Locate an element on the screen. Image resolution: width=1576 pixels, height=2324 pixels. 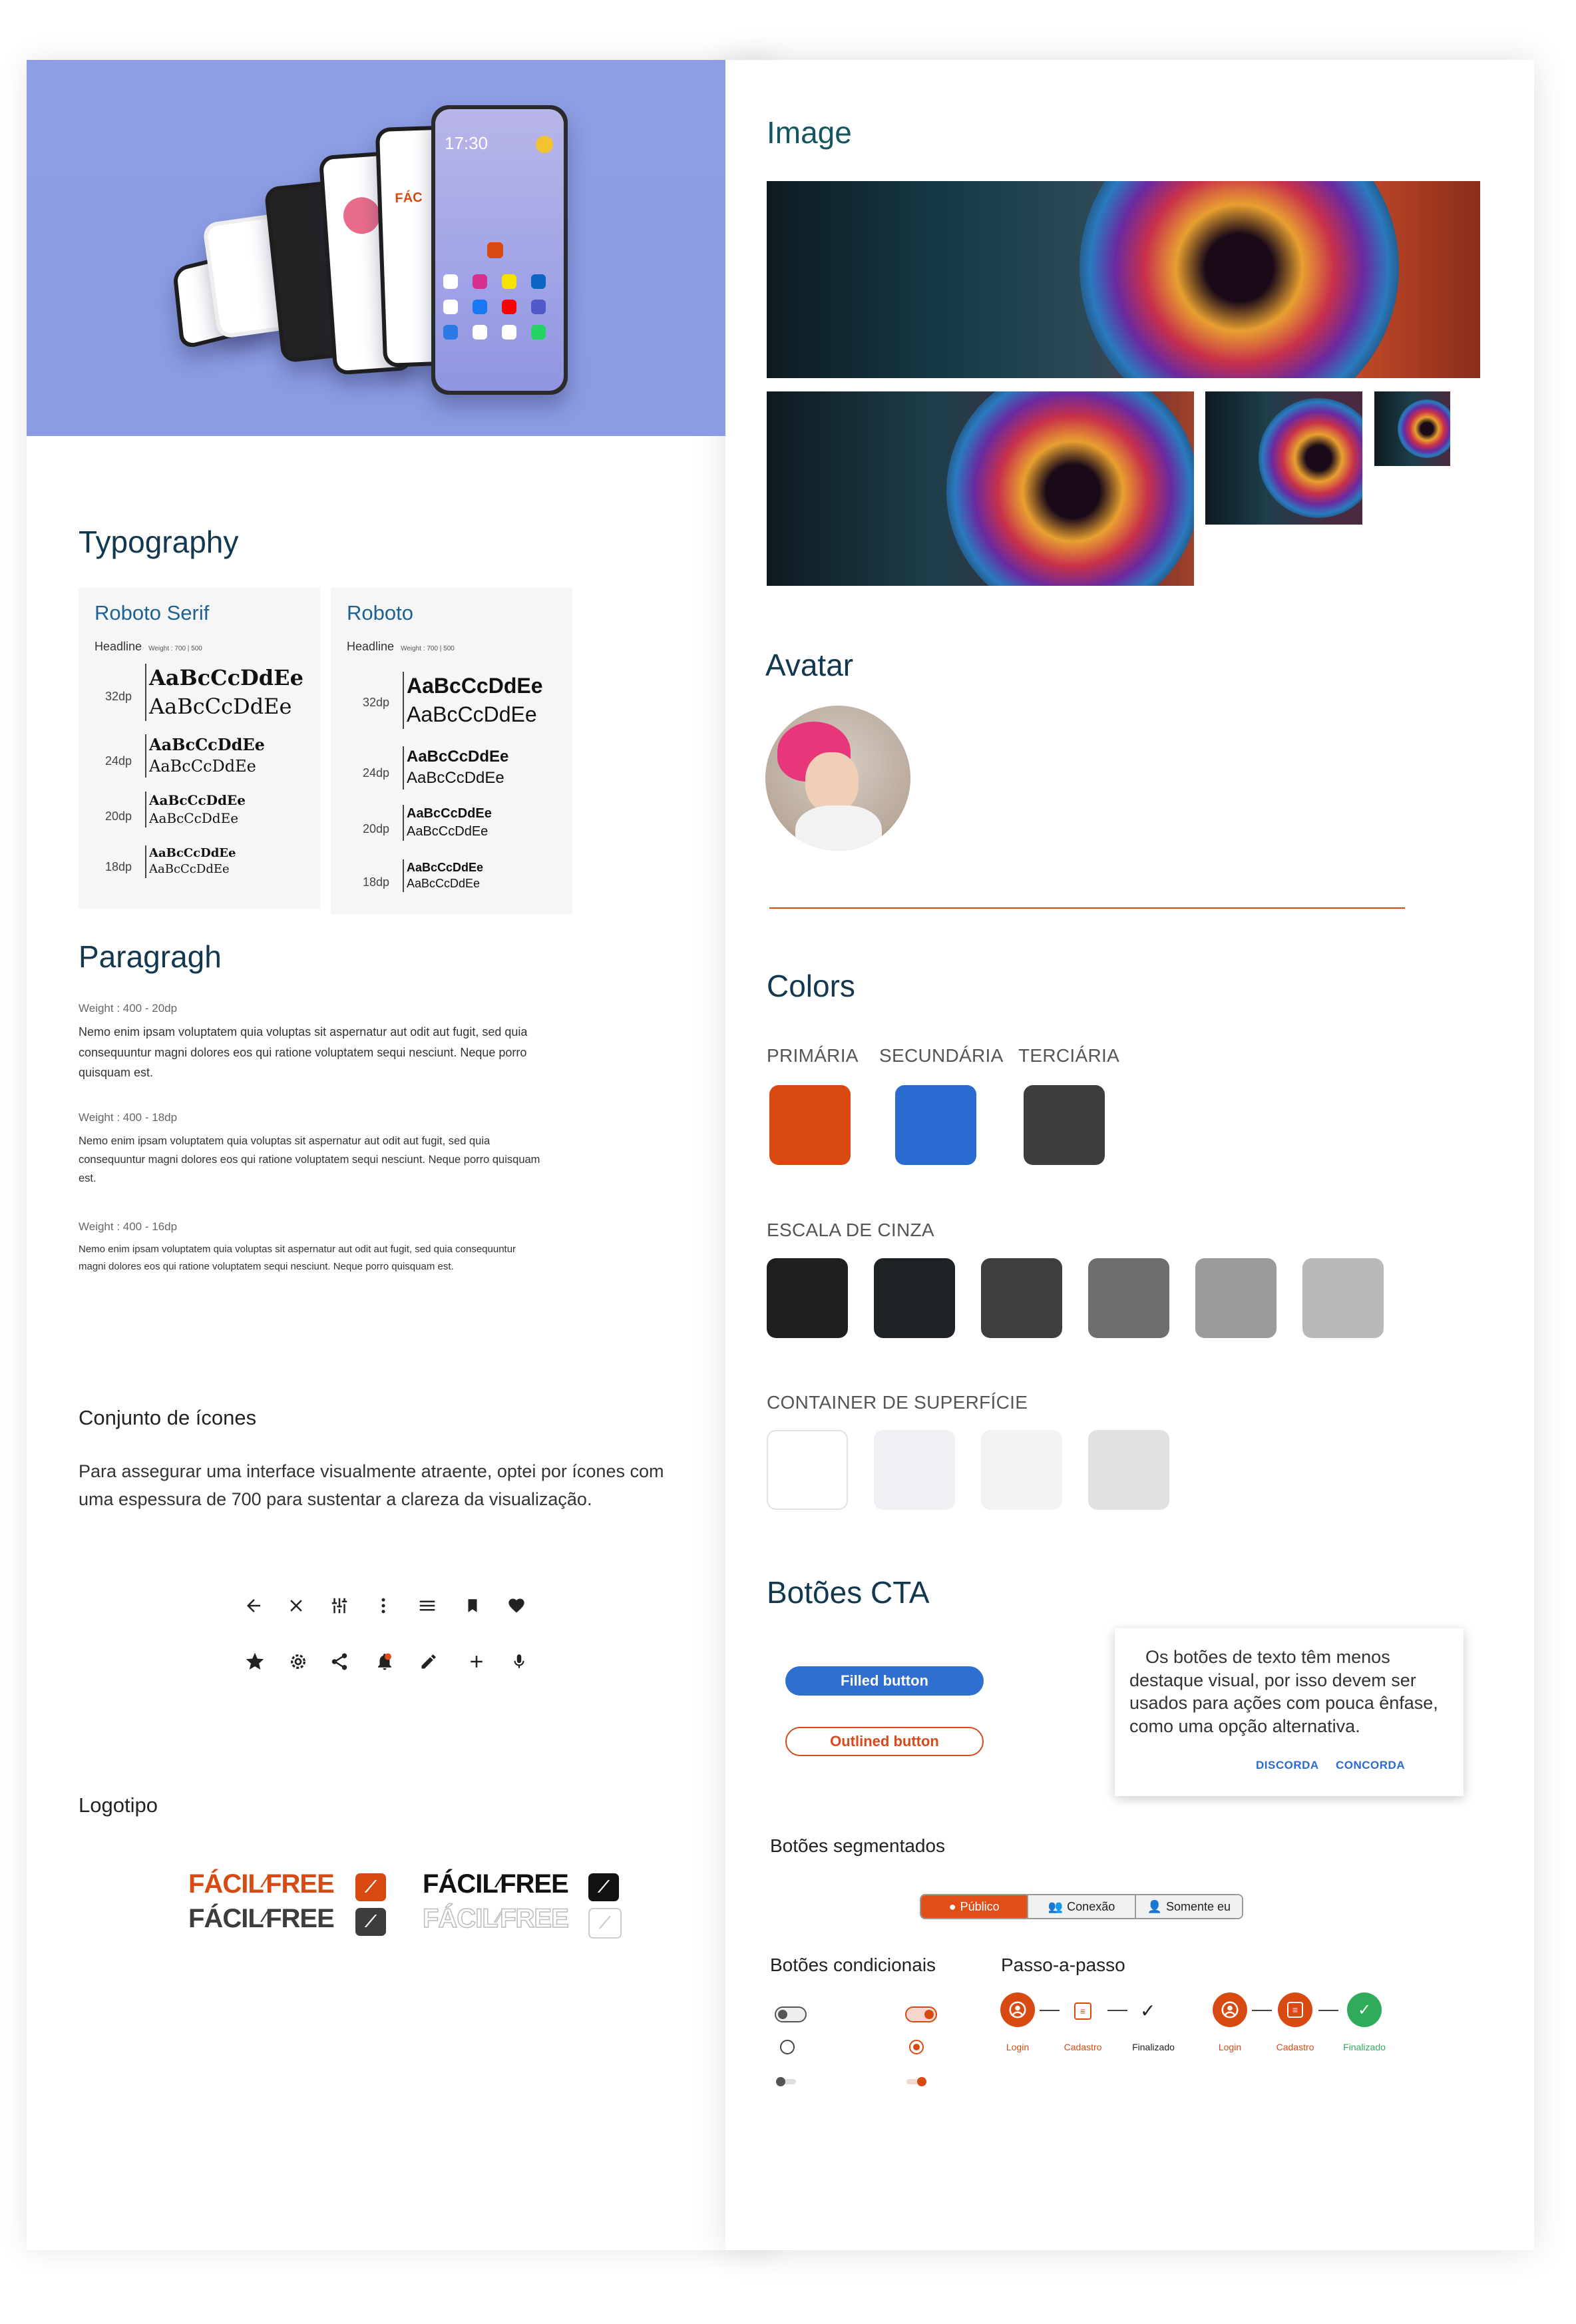
filled-button: Filled button is located at coordinates (885, 1681).